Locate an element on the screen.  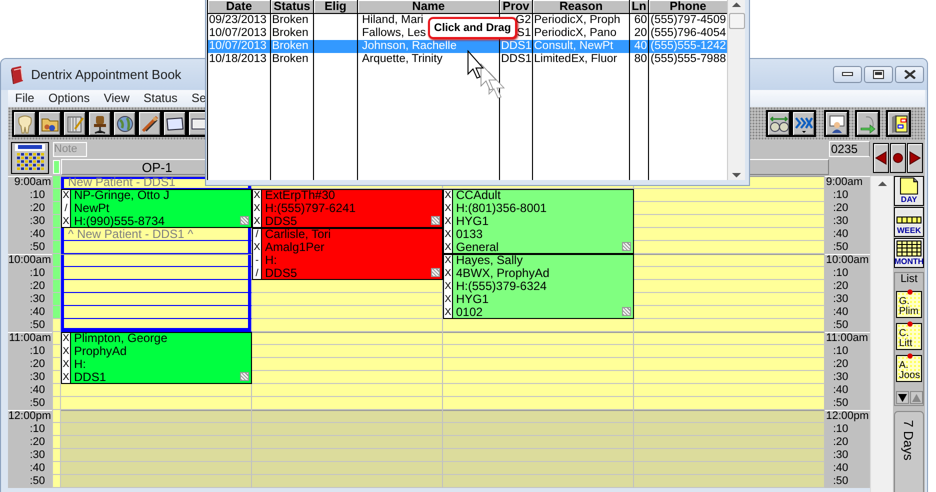
sticky-note: C. Litt is located at coordinates (909, 336).